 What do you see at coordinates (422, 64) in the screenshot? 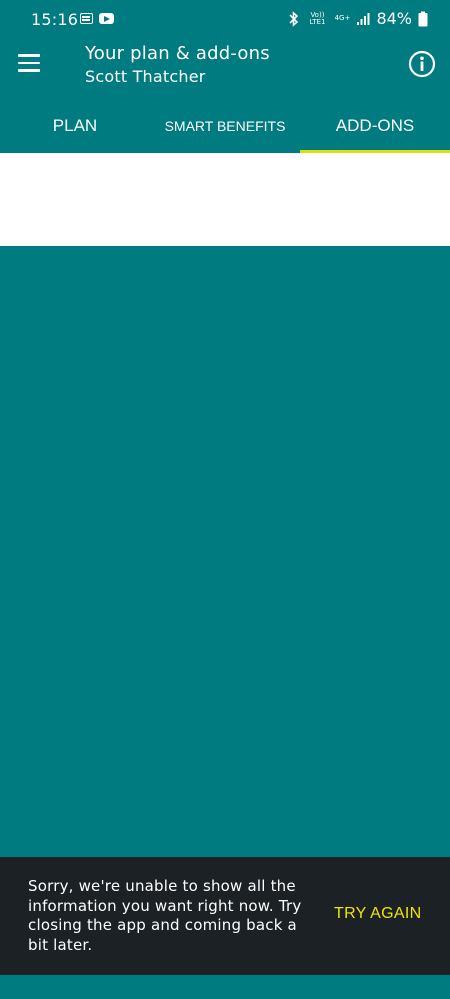
I see `info-icon` at bounding box center [422, 64].